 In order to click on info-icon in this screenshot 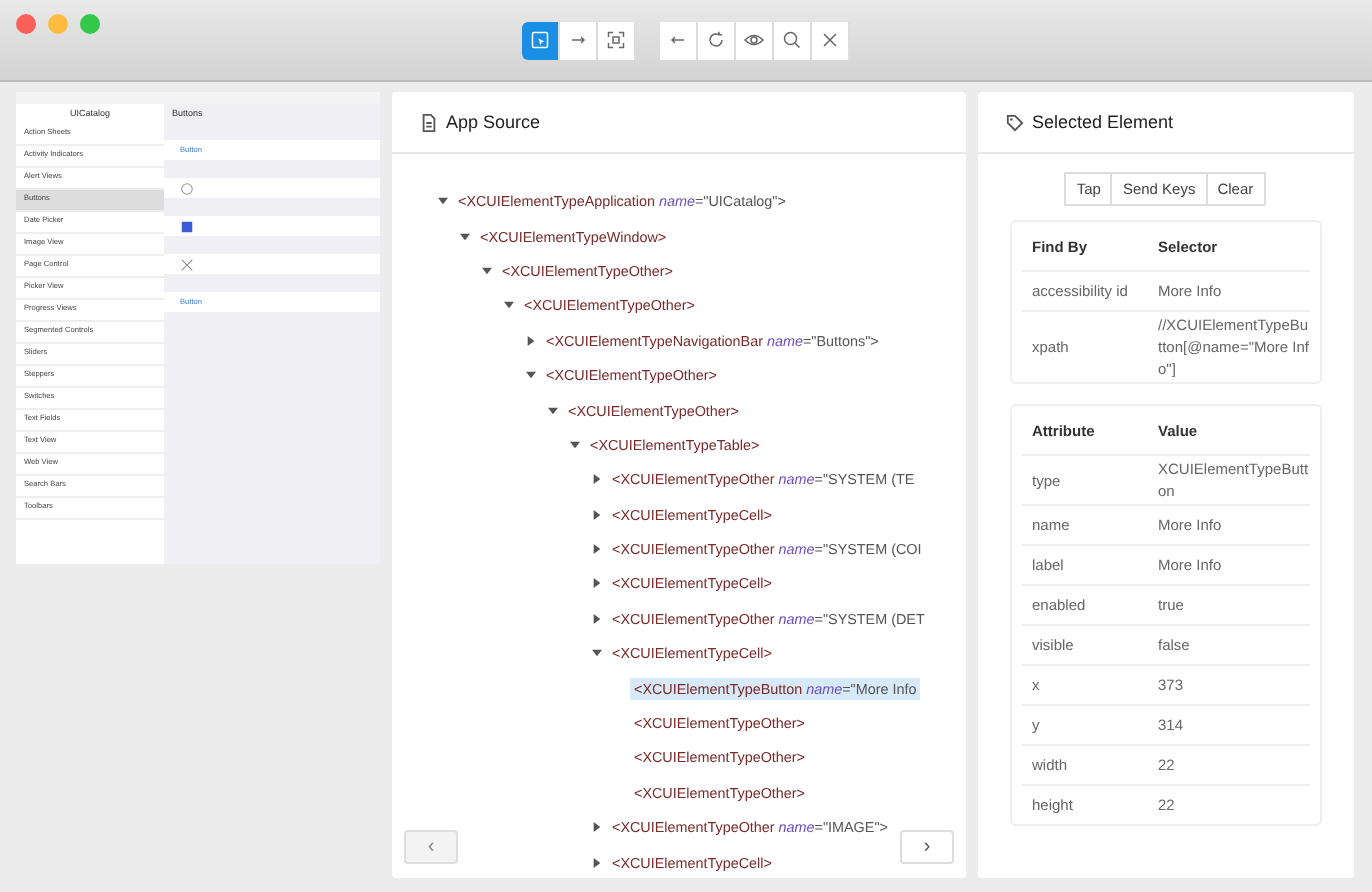, I will do `click(187, 188)`.